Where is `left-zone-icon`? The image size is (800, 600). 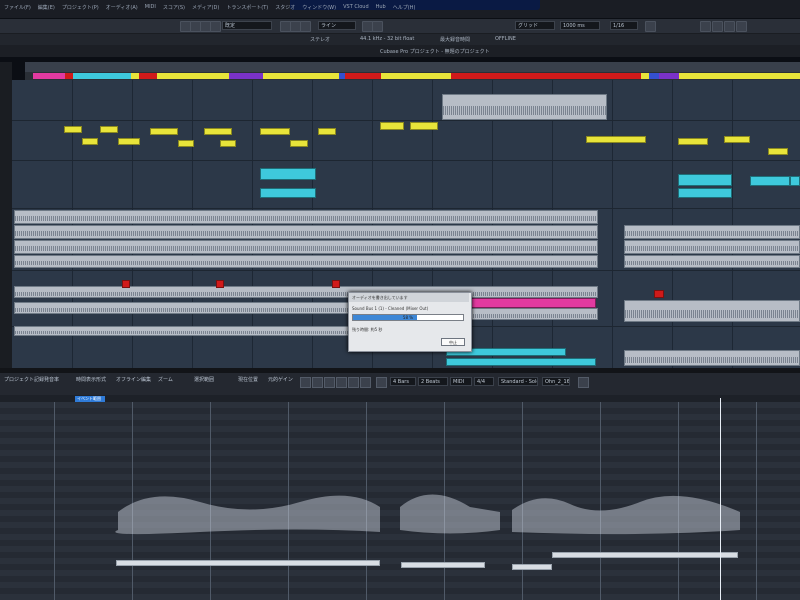
left-zone-icon is located at coordinates (717, 26).